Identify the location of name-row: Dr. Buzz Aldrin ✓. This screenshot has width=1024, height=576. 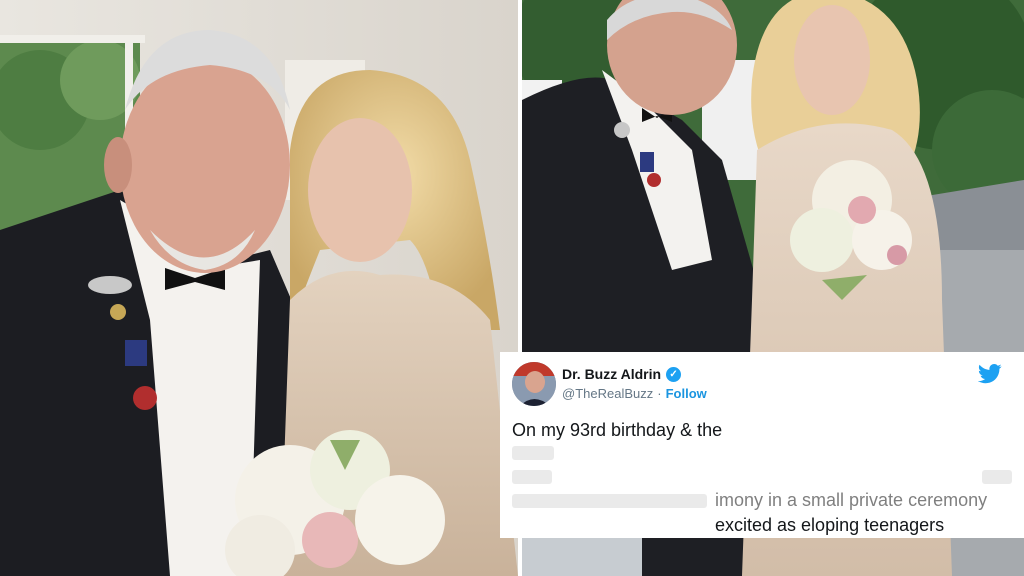
(622, 374).